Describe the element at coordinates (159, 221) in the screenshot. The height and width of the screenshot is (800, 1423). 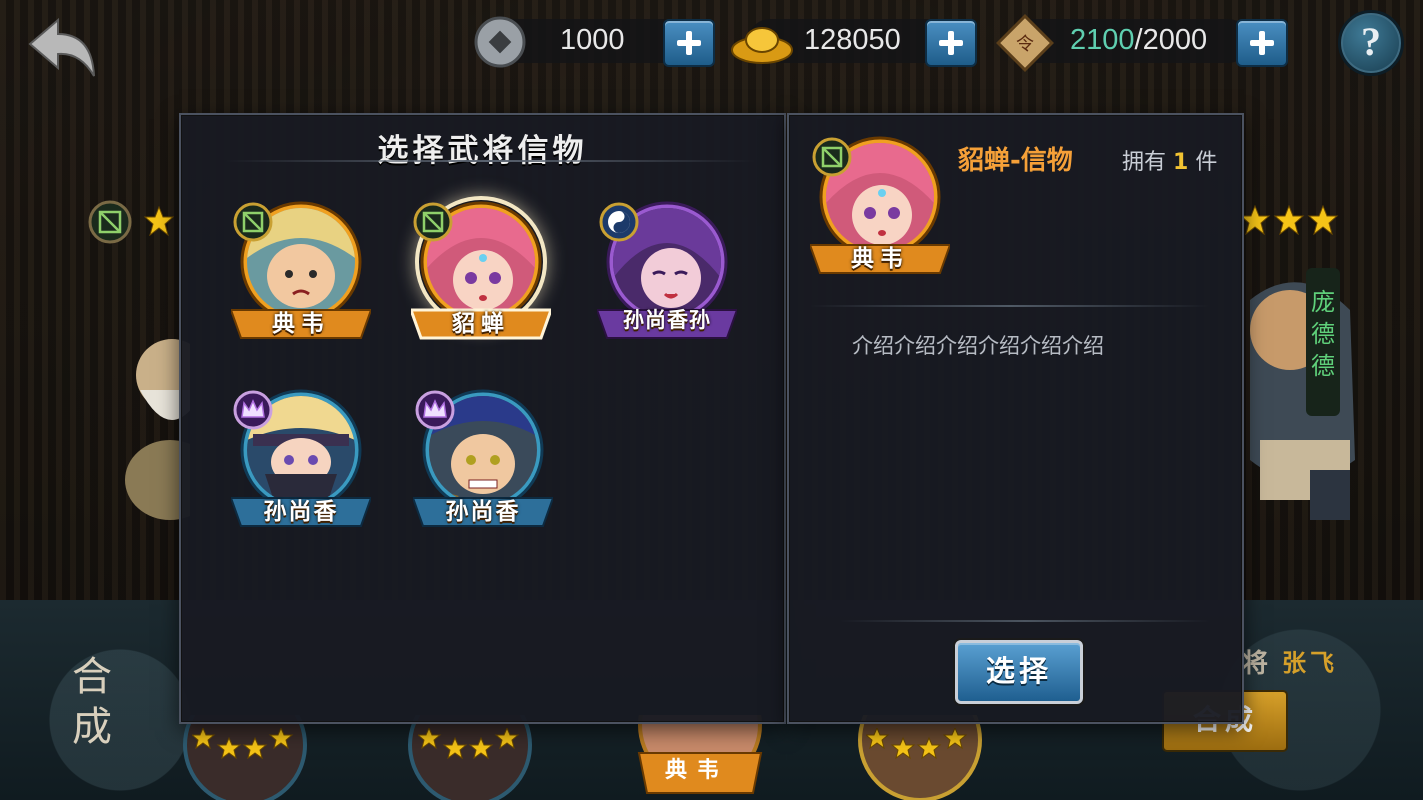
I see `star-icon` at that location.